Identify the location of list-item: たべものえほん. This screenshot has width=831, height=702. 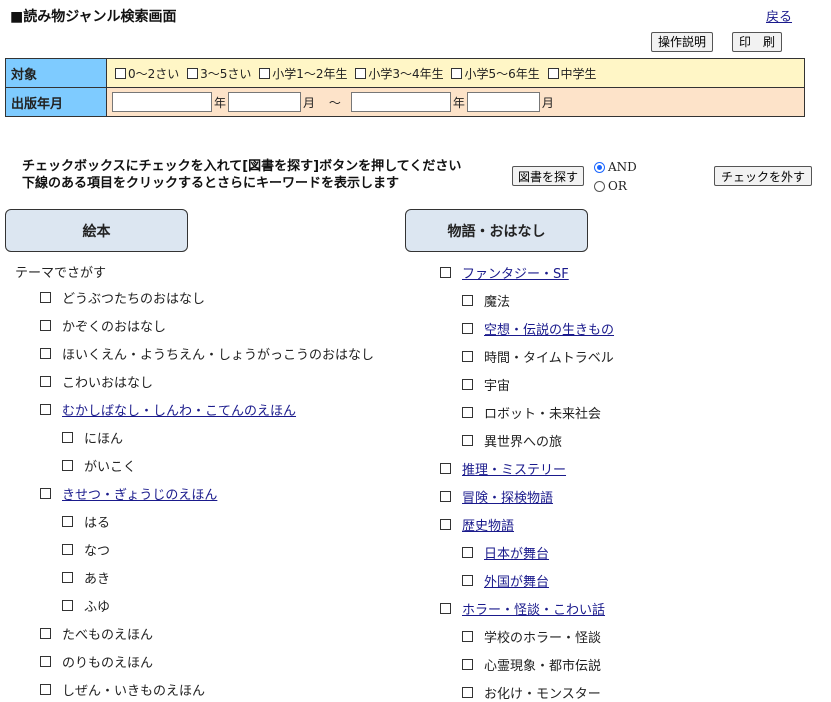
(96, 633).